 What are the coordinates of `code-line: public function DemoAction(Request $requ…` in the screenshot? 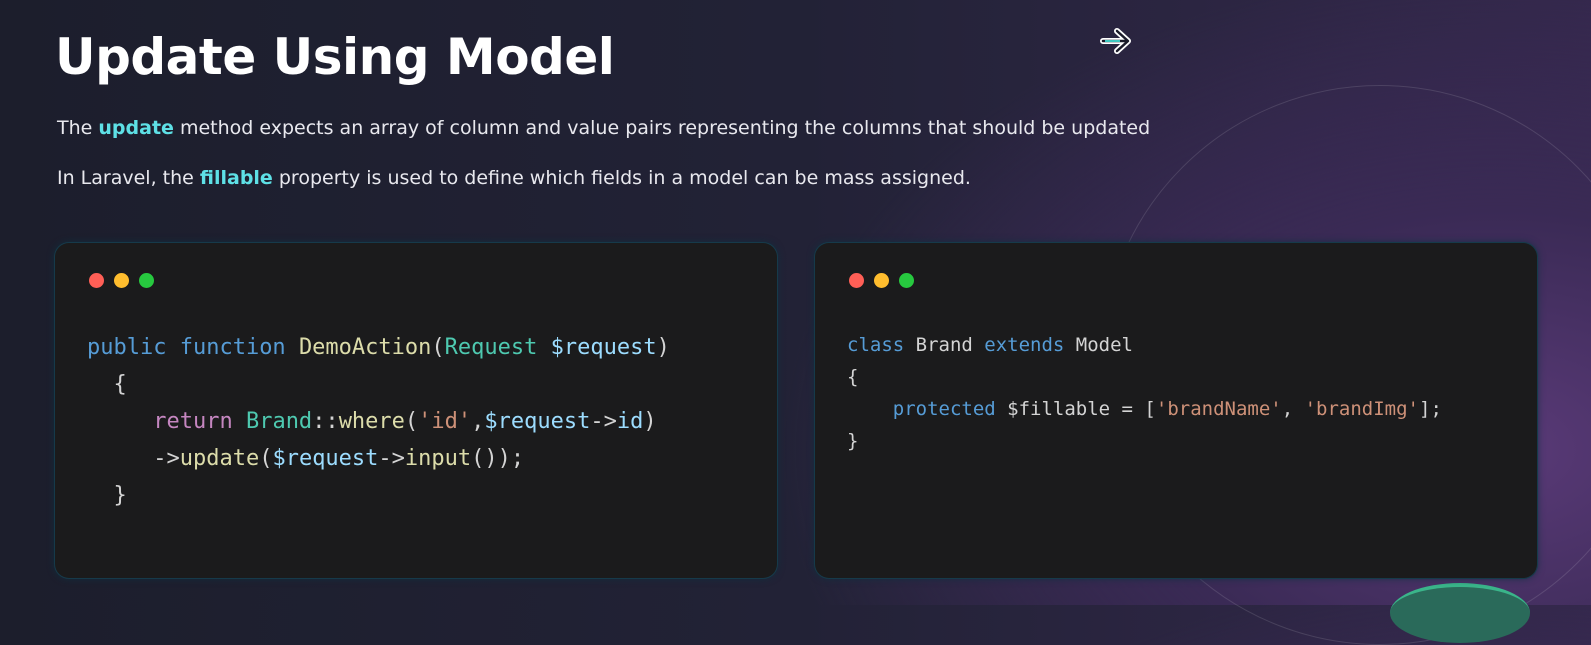 It's located at (378, 347).